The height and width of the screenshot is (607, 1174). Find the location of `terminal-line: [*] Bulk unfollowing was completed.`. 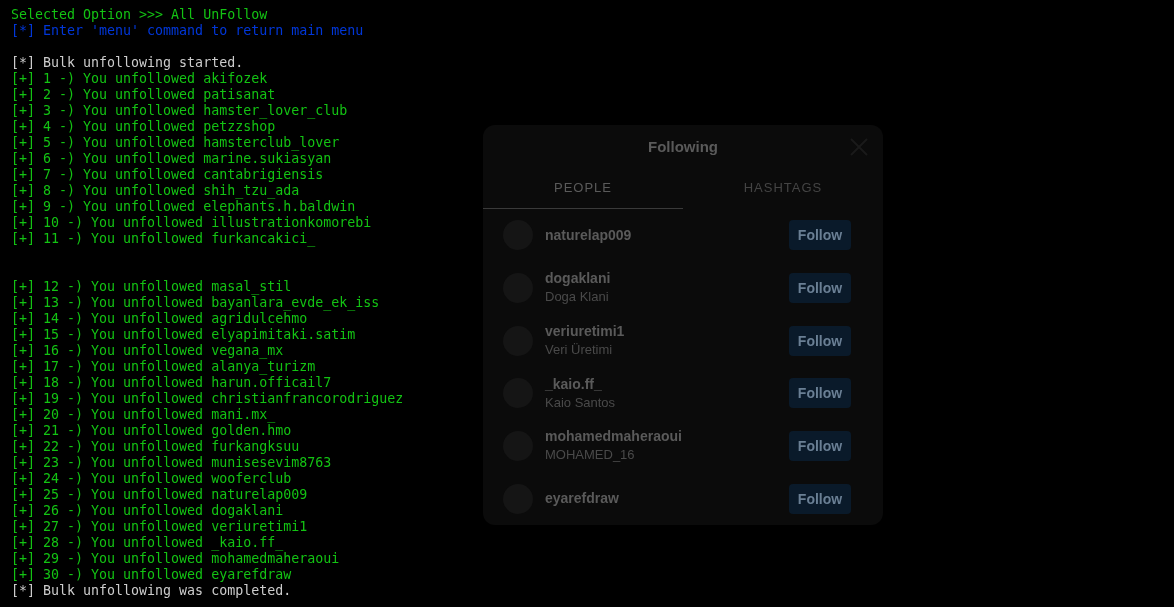

terminal-line: [*] Bulk unfollowing was completed. is located at coordinates (151, 591).